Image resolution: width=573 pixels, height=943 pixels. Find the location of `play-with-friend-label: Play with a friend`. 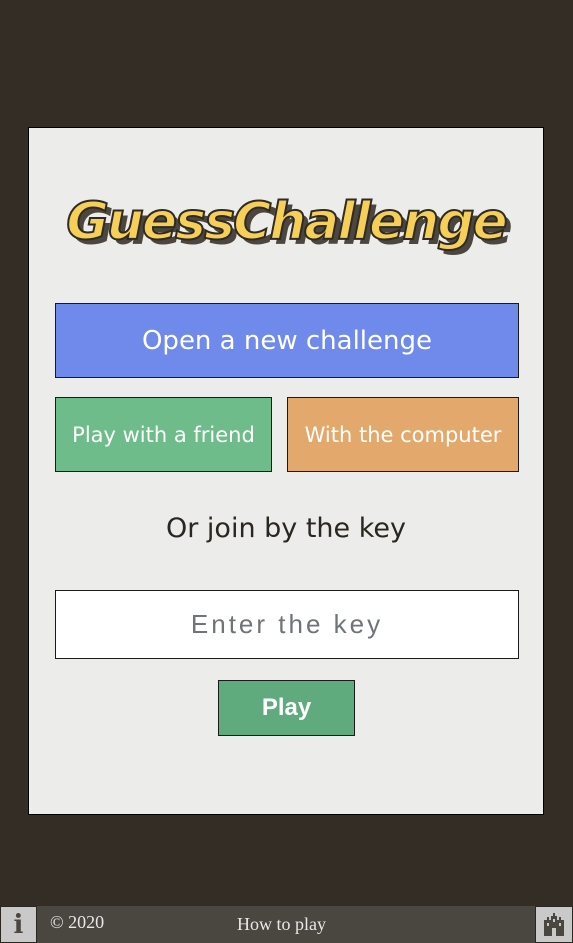

play-with-friend-label: Play with a friend is located at coordinates (163, 434).